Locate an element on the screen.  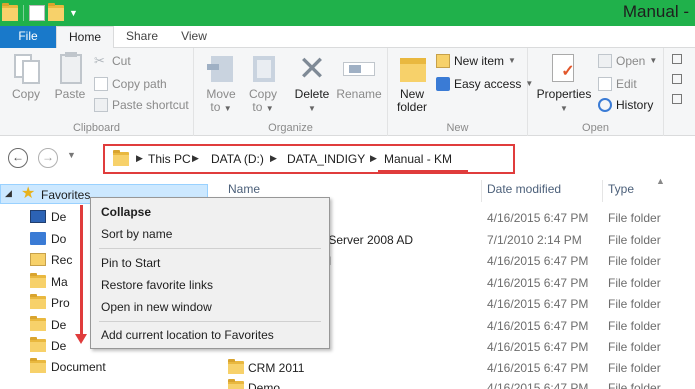
move-to-button: Move to ▼ is located at coordinates (221, 83).